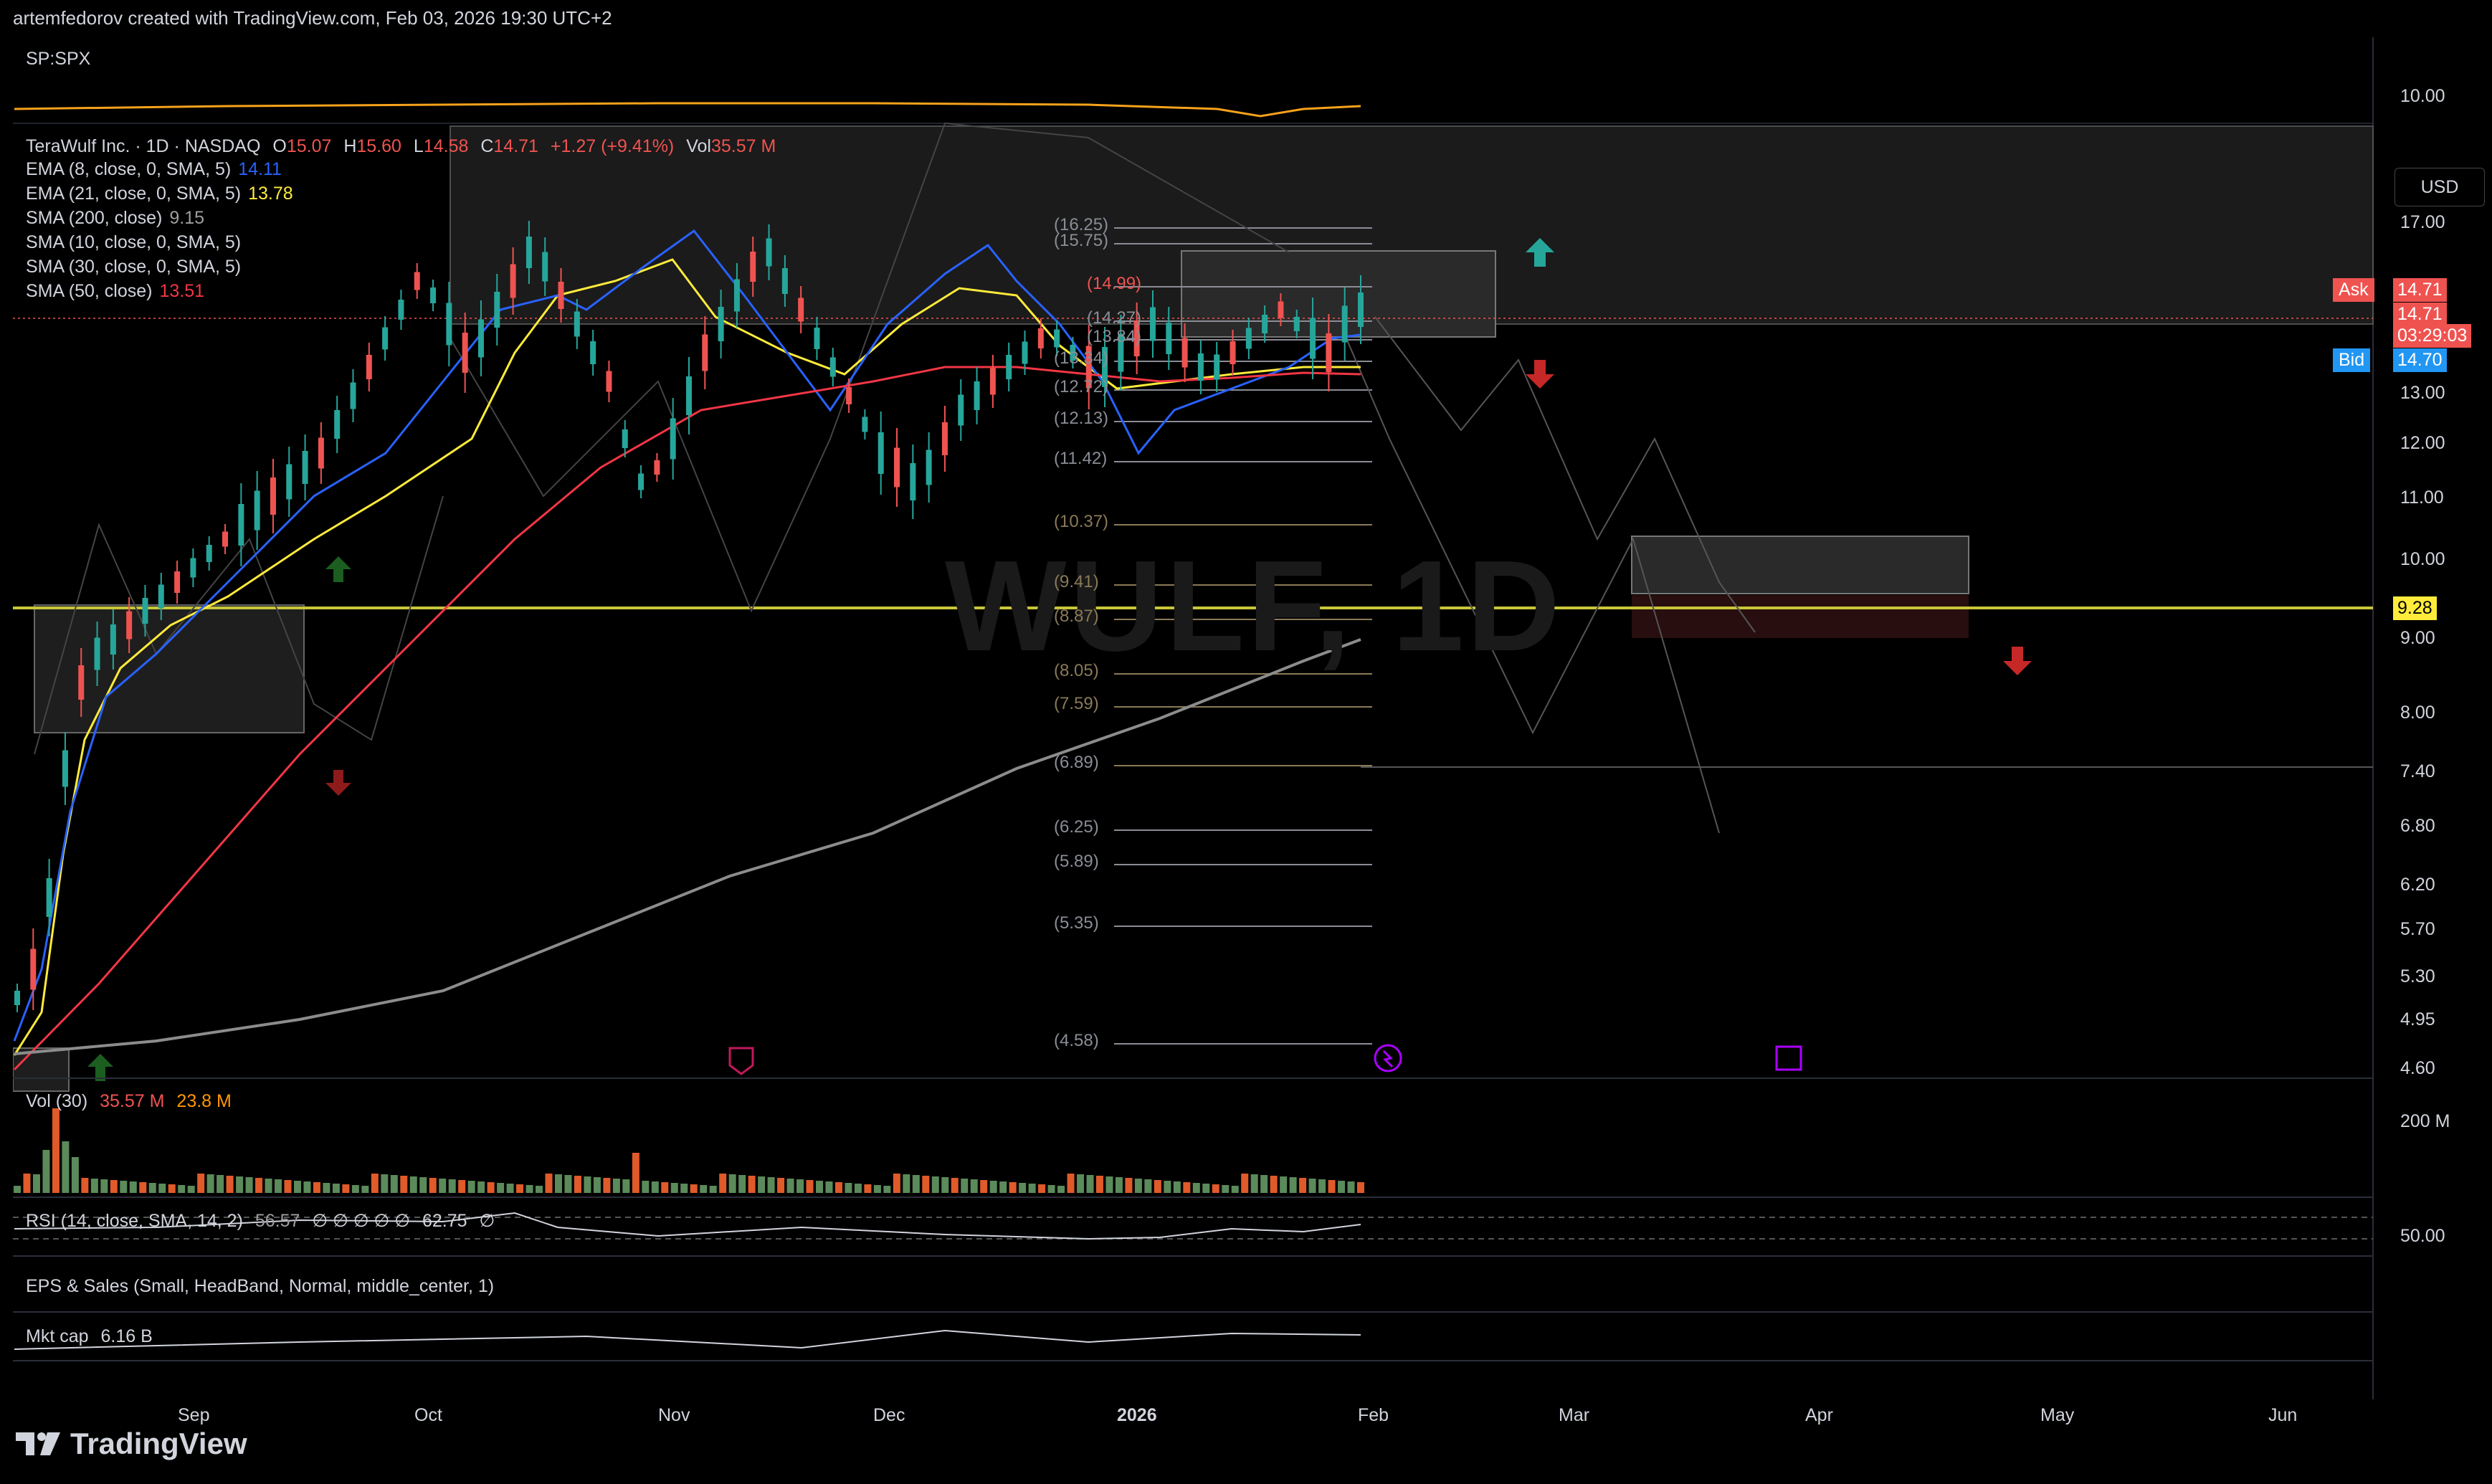 This screenshot has height=1484, width=2492. What do you see at coordinates (2439, 187) in the screenshot?
I see `currency-button: USD` at bounding box center [2439, 187].